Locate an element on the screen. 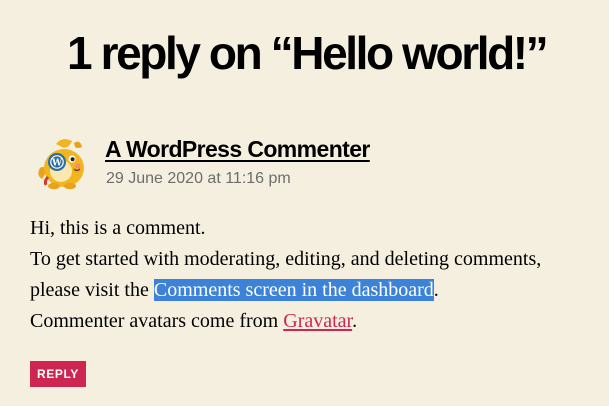 The width and height of the screenshot is (609, 406). comments-title: 1 reply on “Hello world!” is located at coordinates (308, 53).